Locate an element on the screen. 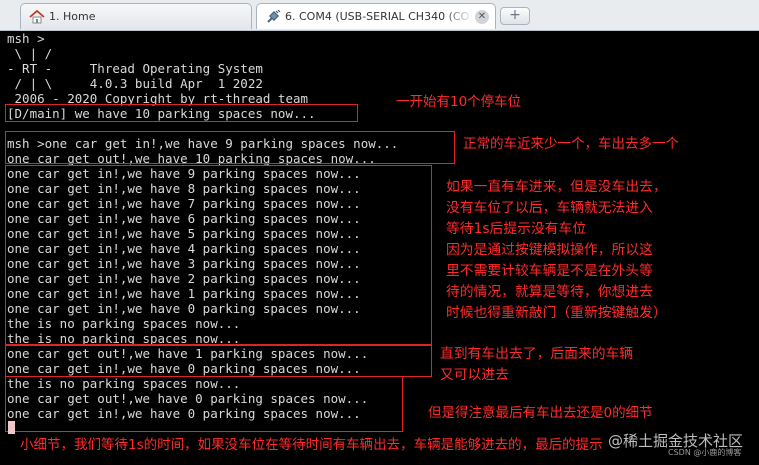 The height and width of the screenshot is (465, 759). tab-com4: 6. COM4 (USB-SERIAL CH340 (CO ✕ is located at coordinates (376, 16).